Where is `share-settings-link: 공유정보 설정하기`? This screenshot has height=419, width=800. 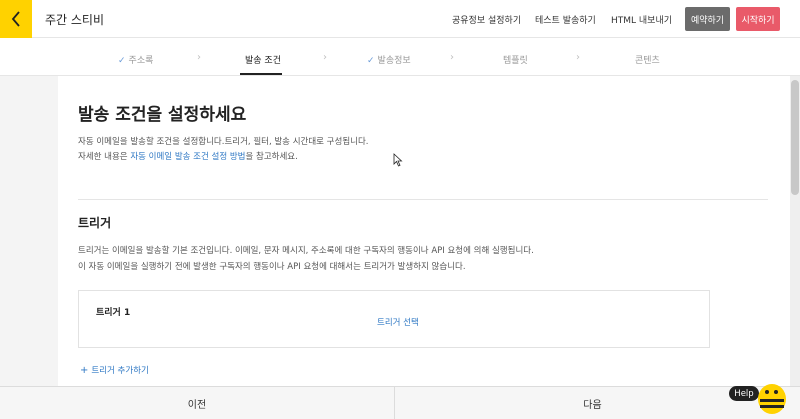
share-settings-link: 공유정보 설정하기 is located at coordinates (486, 19).